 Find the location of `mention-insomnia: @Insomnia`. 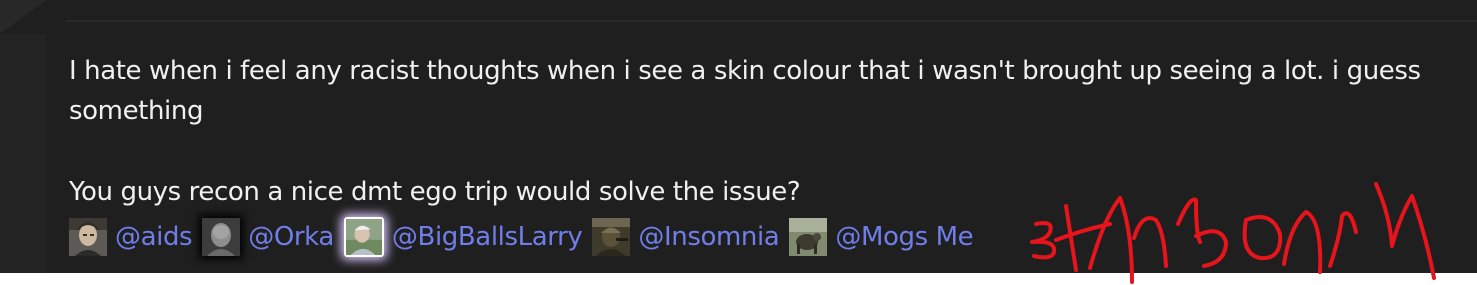

mention-insomnia: @Insomnia is located at coordinates (708, 237).